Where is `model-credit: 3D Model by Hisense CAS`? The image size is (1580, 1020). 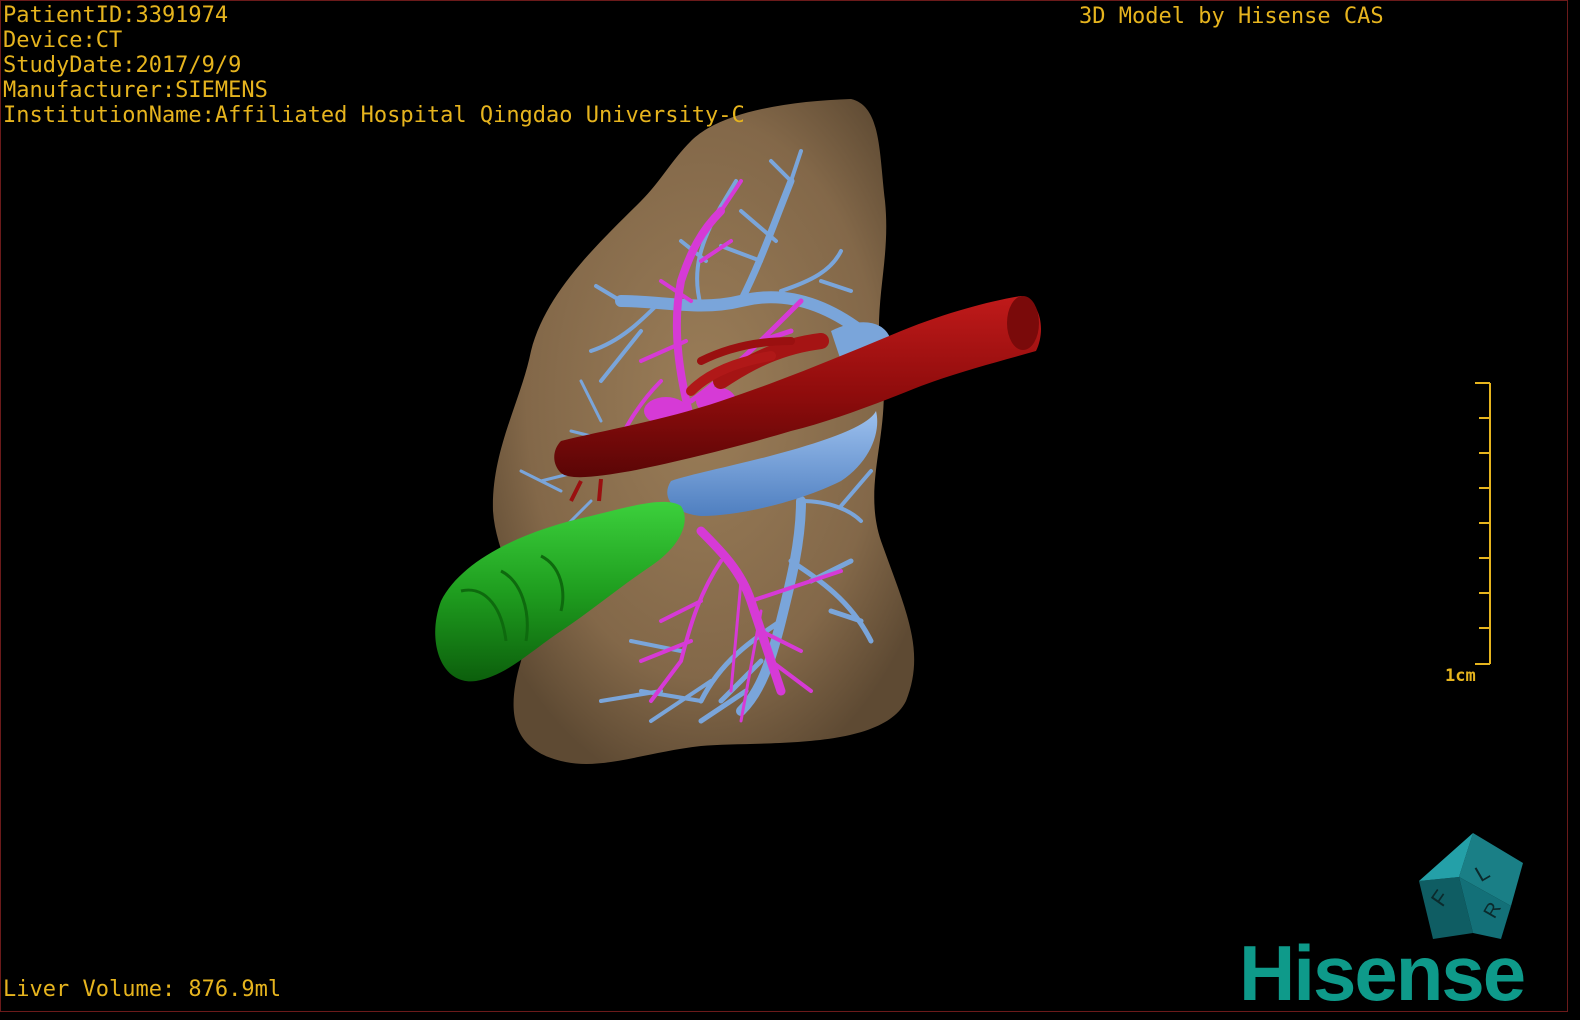 model-credit: 3D Model by Hisense CAS is located at coordinates (1231, 16).